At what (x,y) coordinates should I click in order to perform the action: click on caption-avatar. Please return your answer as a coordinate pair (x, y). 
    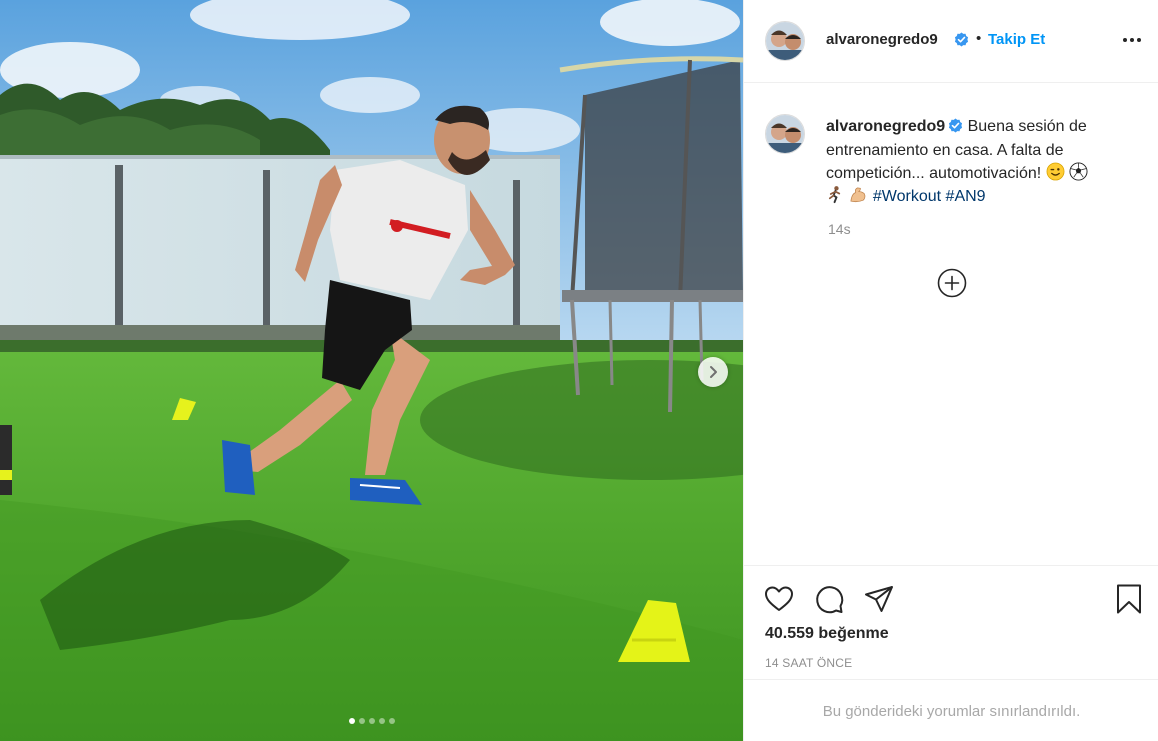
    Looking at the image, I should click on (785, 134).